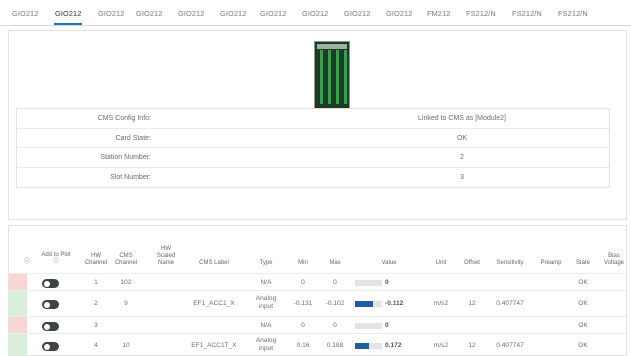  Describe the element at coordinates (214, 345) in the screenshot. I see `cms-label-cell: EF1_ACC1T_X` at that location.